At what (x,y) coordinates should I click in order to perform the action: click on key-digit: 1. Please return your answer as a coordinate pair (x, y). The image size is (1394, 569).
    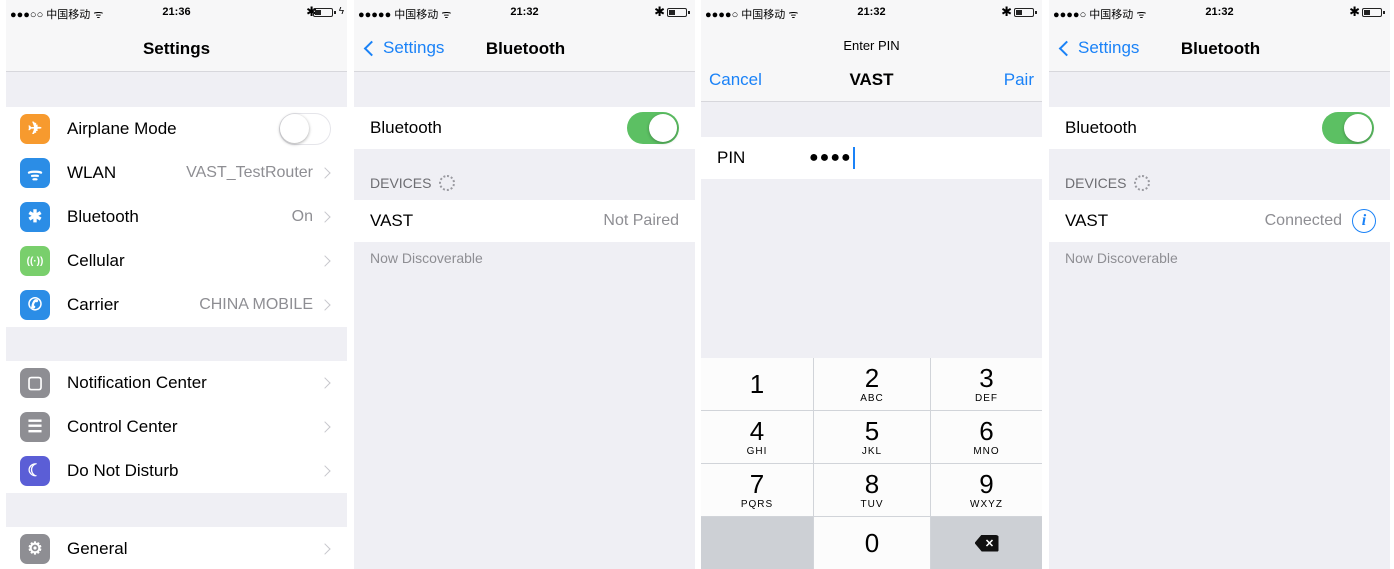
    Looking at the image, I should click on (757, 384).